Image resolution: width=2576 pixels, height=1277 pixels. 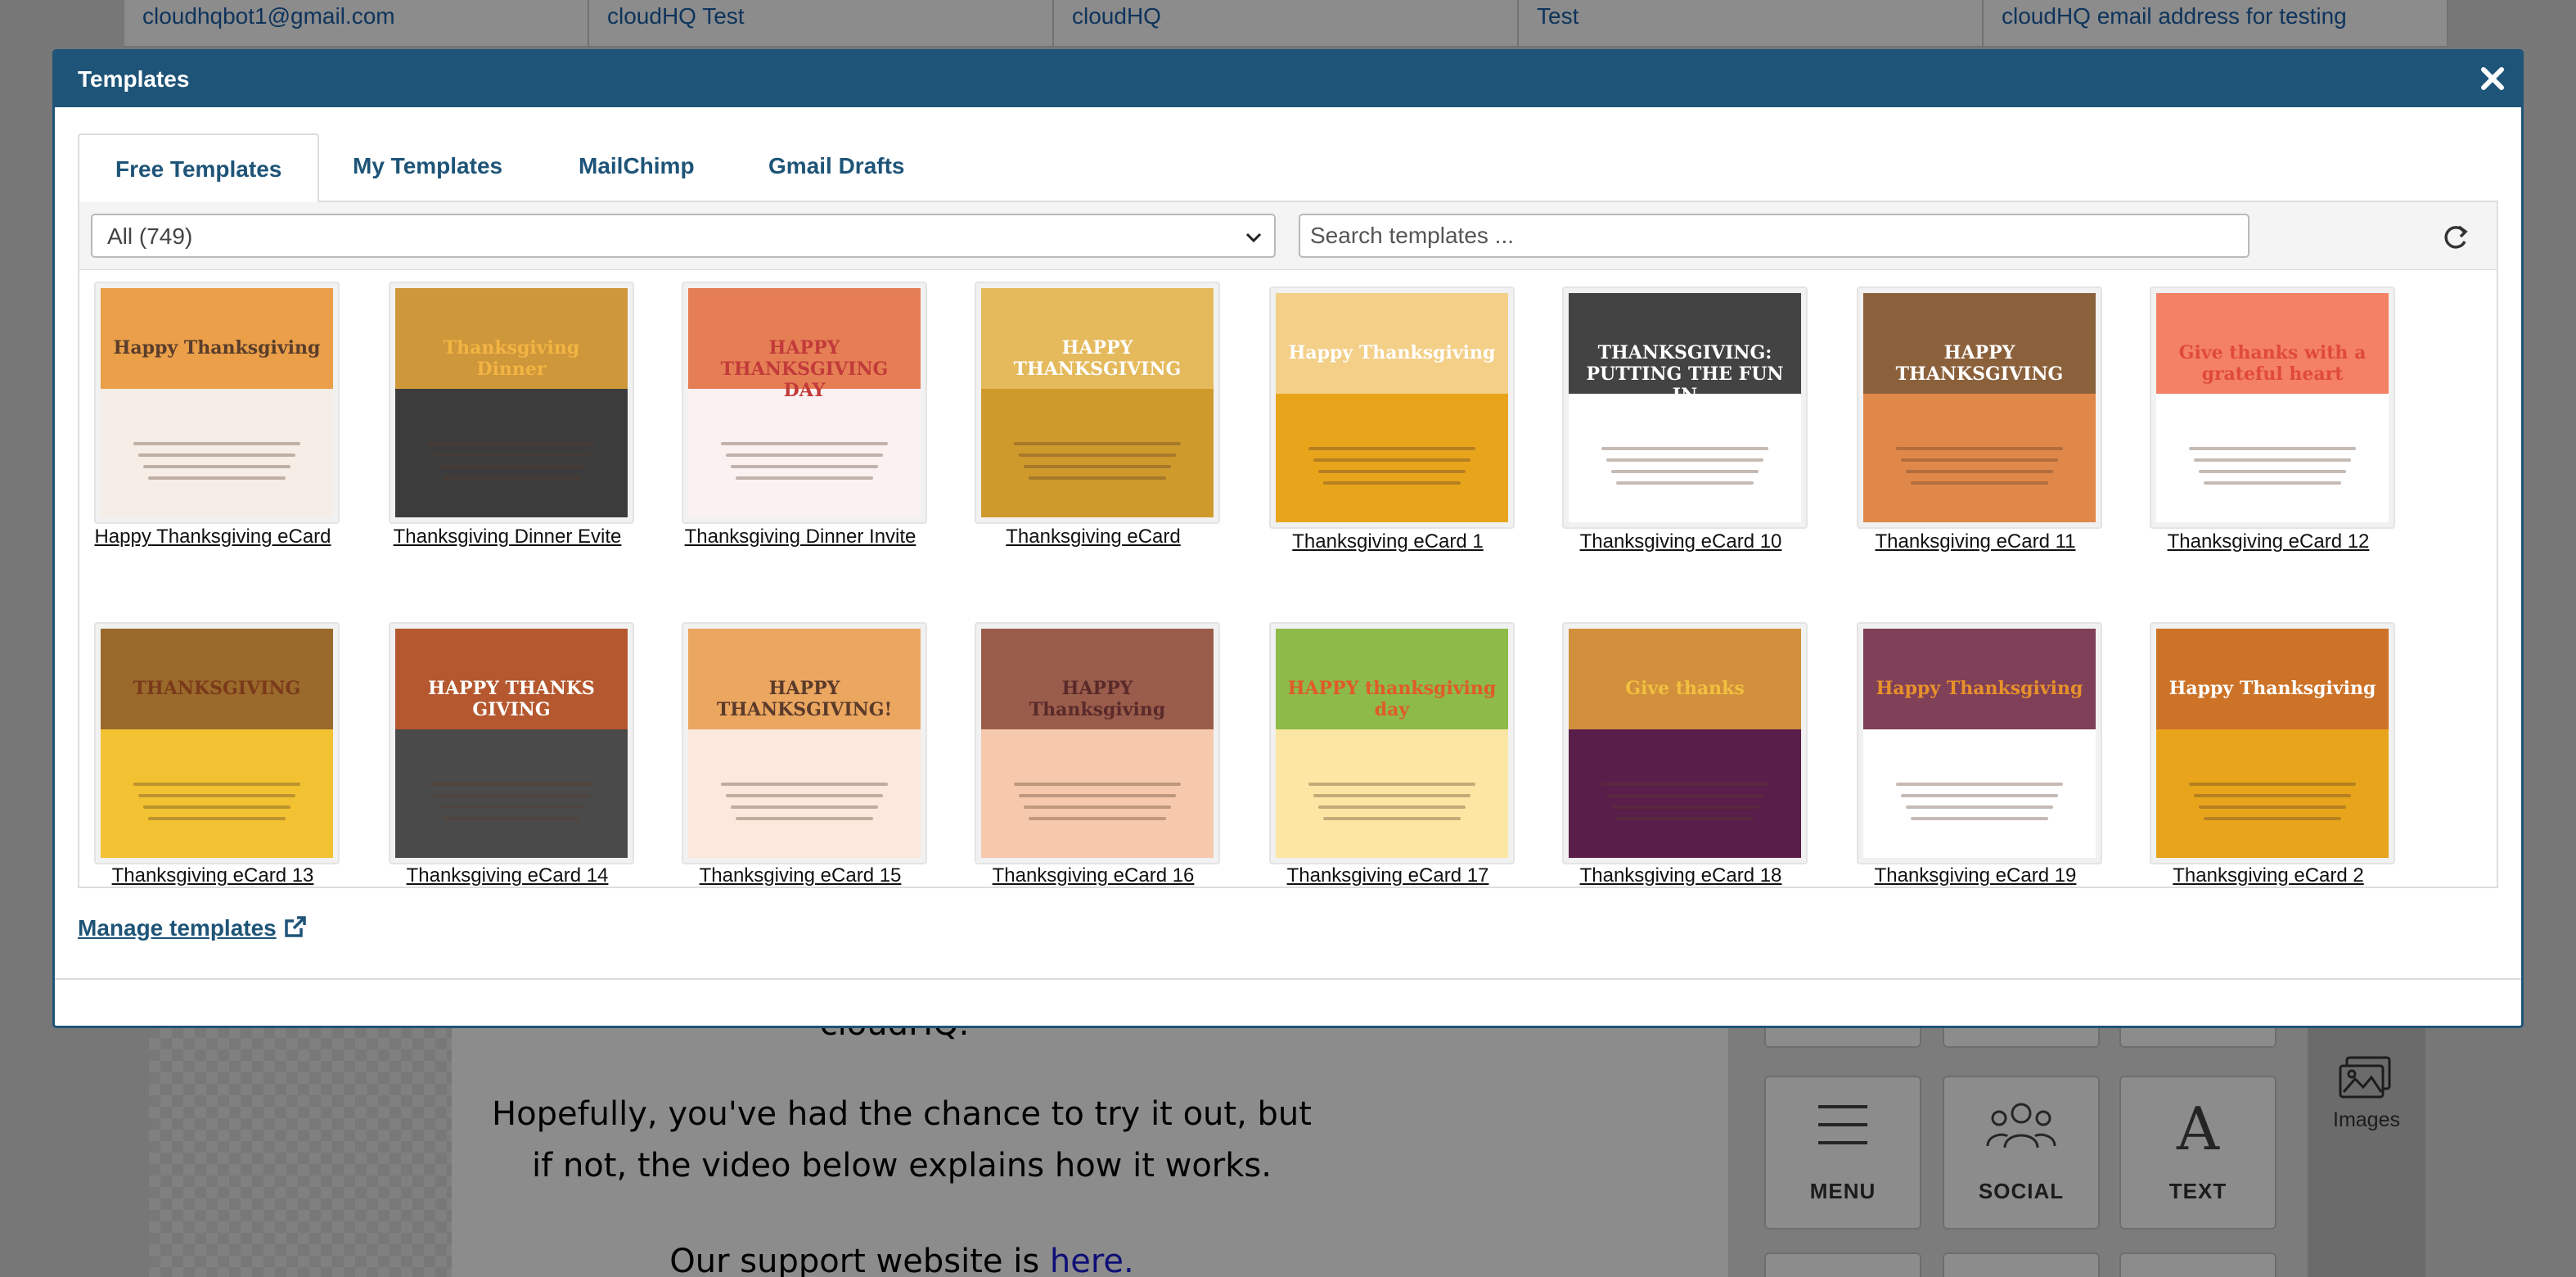 What do you see at coordinates (1392, 699) in the screenshot?
I see `preview-headline: HAPPY thanksgiving day` at bounding box center [1392, 699].